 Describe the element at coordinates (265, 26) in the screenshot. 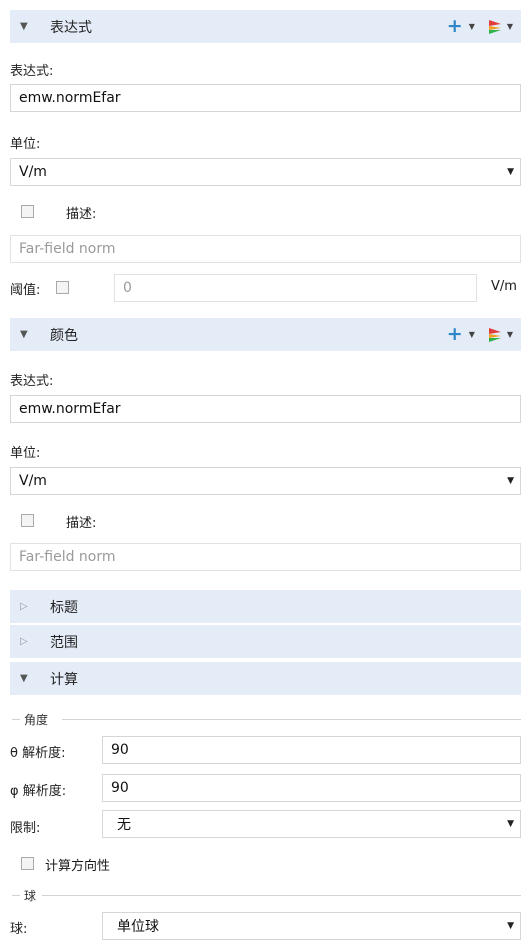

I see `section-header-expression: ▼ 表达式 + ▼ ▼` at that location.